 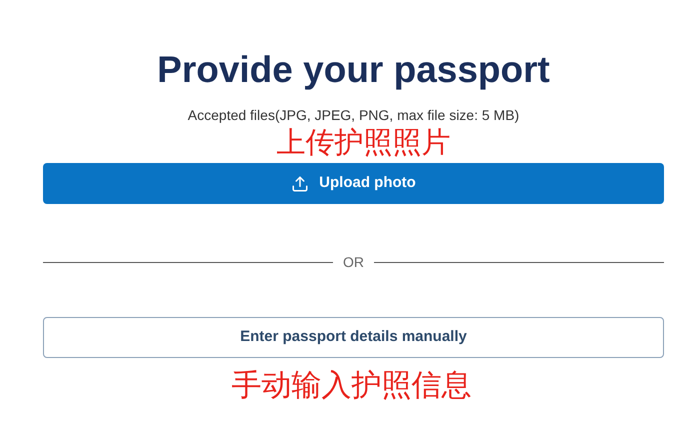 What do you see at coordinates (353, 337) in the screenshot?
I see `manual-entry-button: Enter passport details manually` at bounding box center [353, 337].